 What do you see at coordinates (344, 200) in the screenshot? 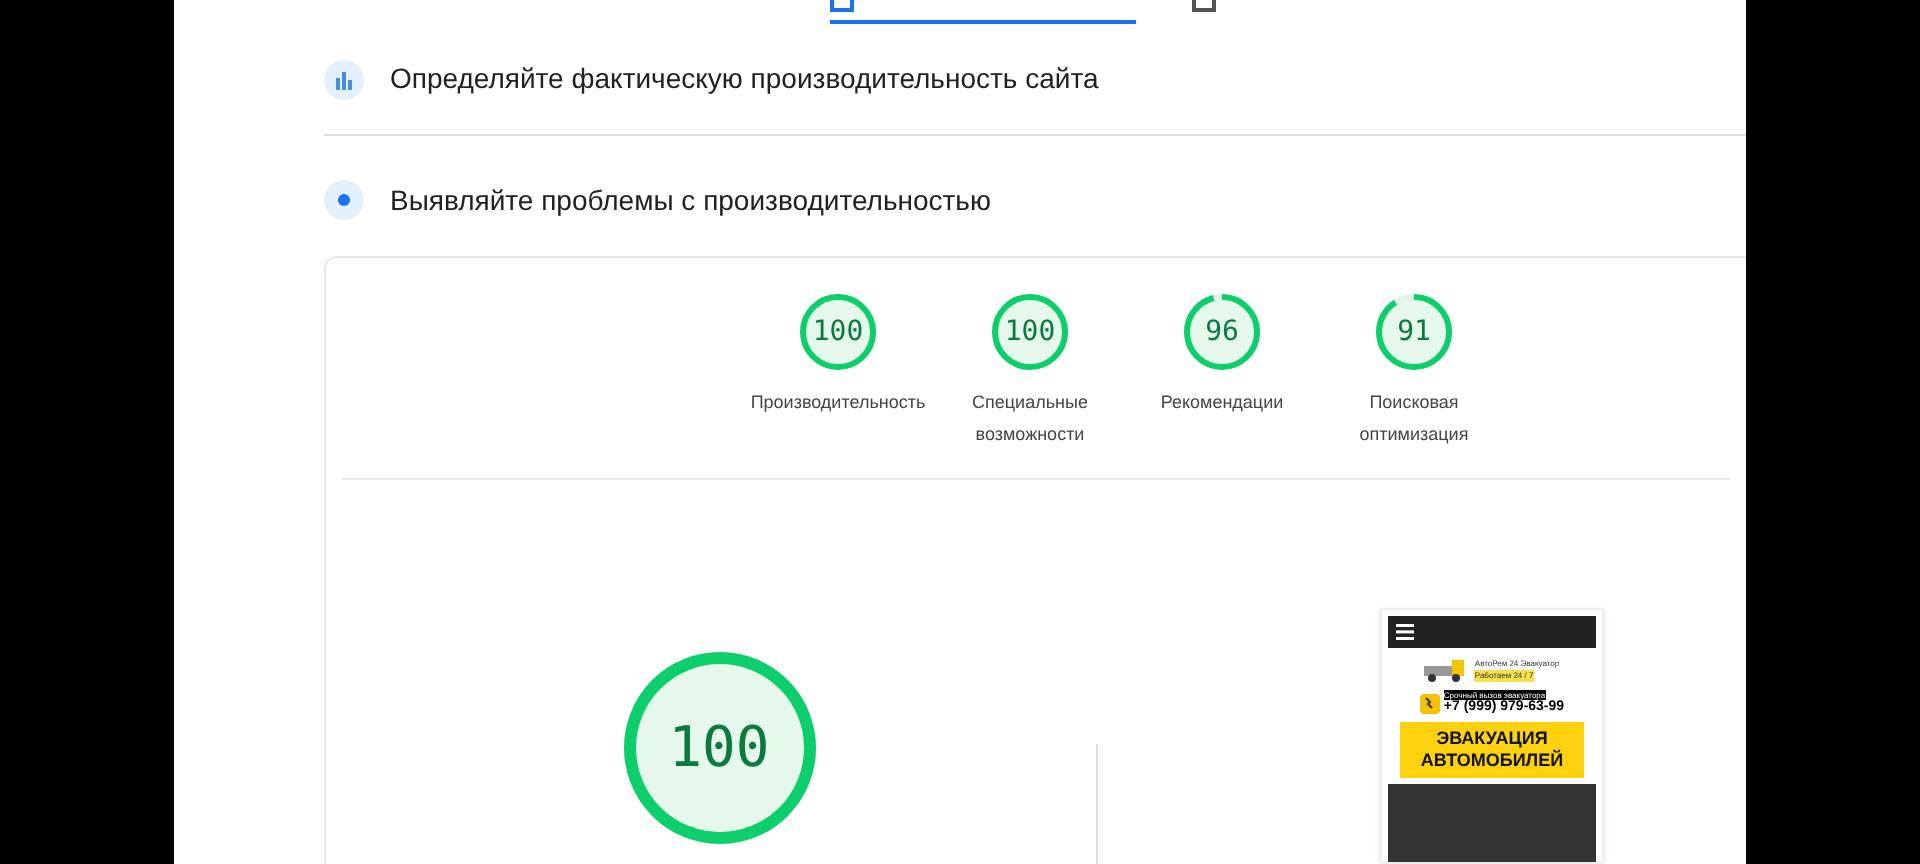
I see `target-icon` at bounding box center [344, 200].